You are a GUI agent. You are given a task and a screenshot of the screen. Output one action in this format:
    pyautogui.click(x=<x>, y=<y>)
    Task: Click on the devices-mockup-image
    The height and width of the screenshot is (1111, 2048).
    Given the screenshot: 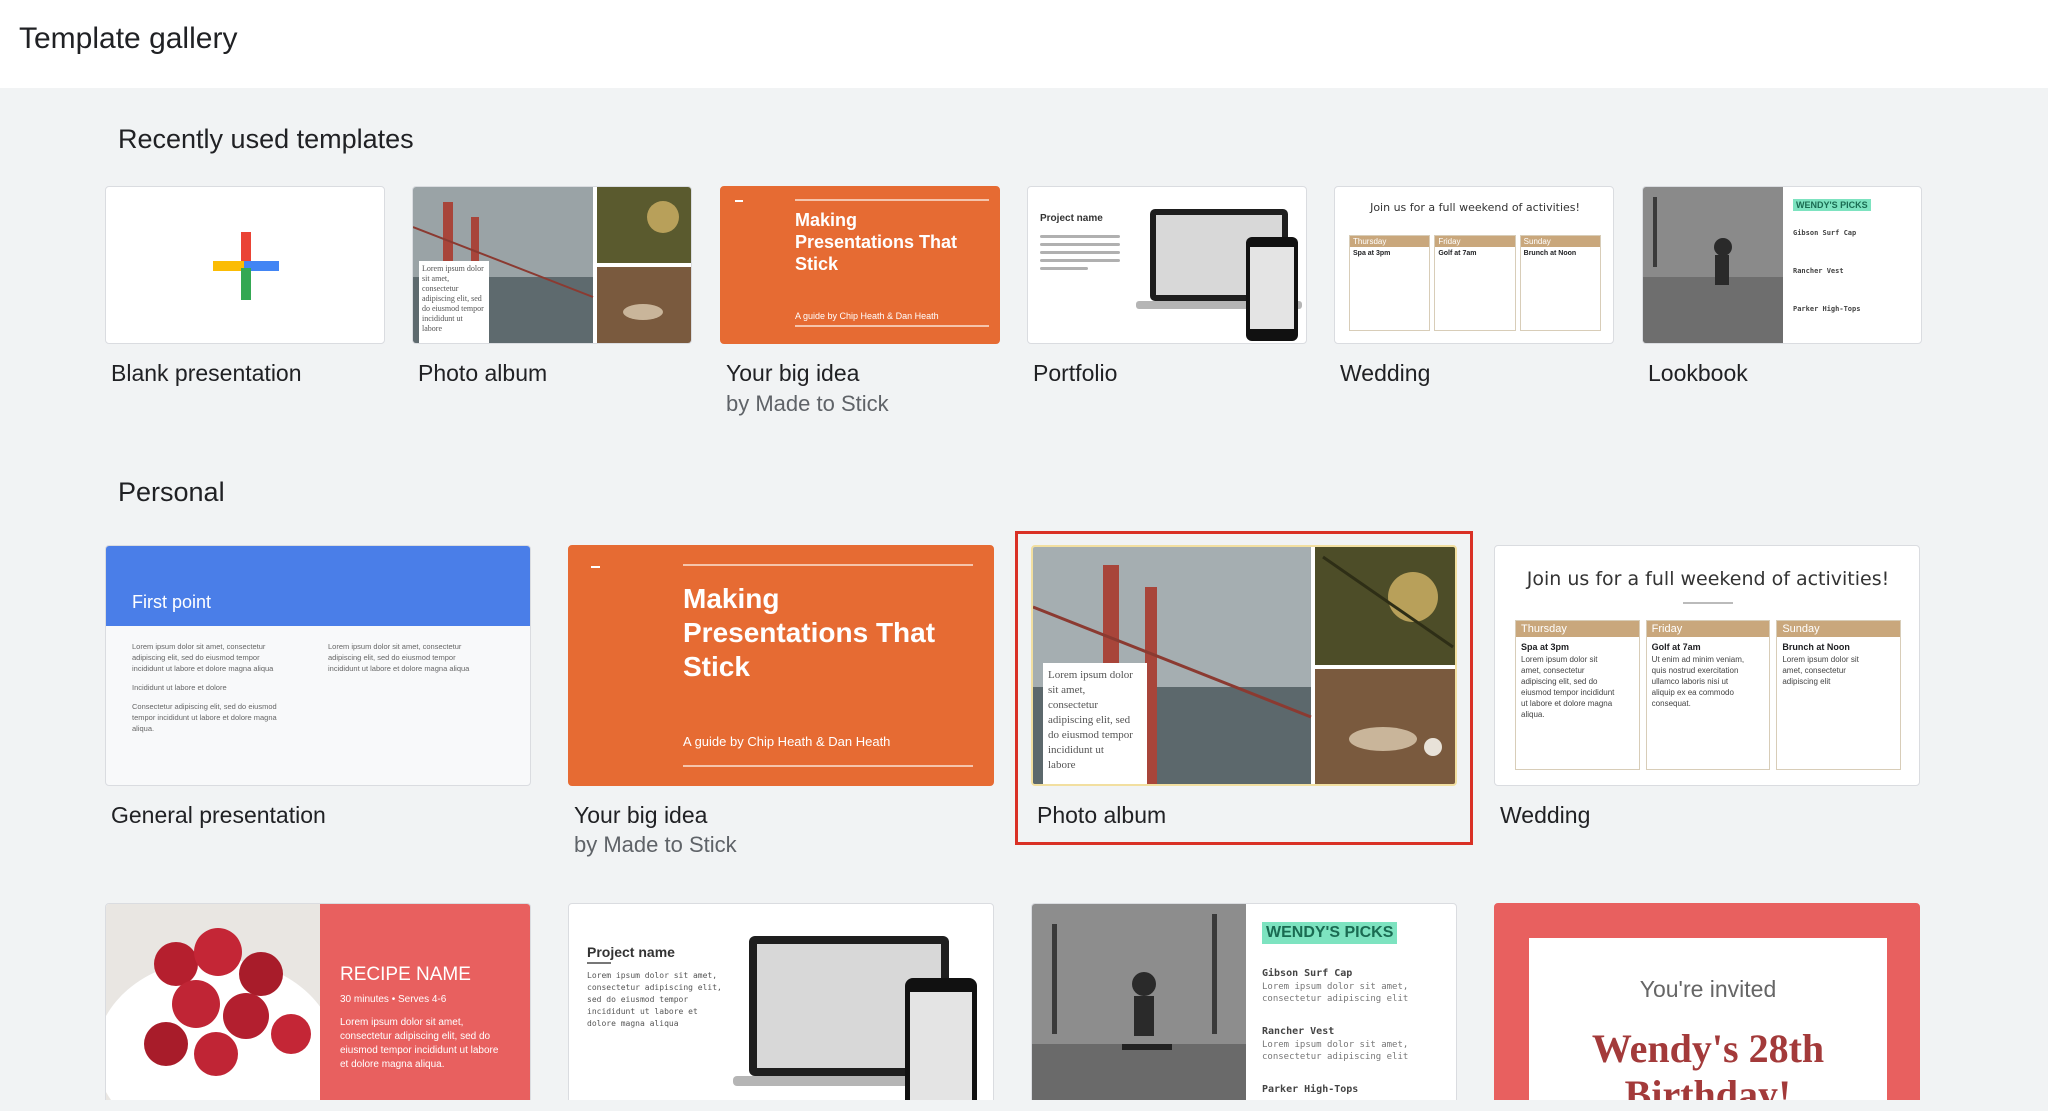 What is the action you would take?
    pyautogui.click(x=855, y=1018)
    